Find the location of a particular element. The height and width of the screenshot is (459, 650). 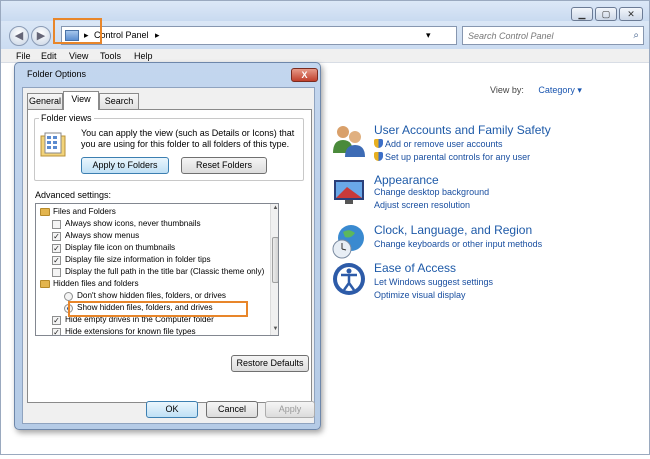

link-optimize-visual: Optimize visual display is located at coordinates (420, 295).